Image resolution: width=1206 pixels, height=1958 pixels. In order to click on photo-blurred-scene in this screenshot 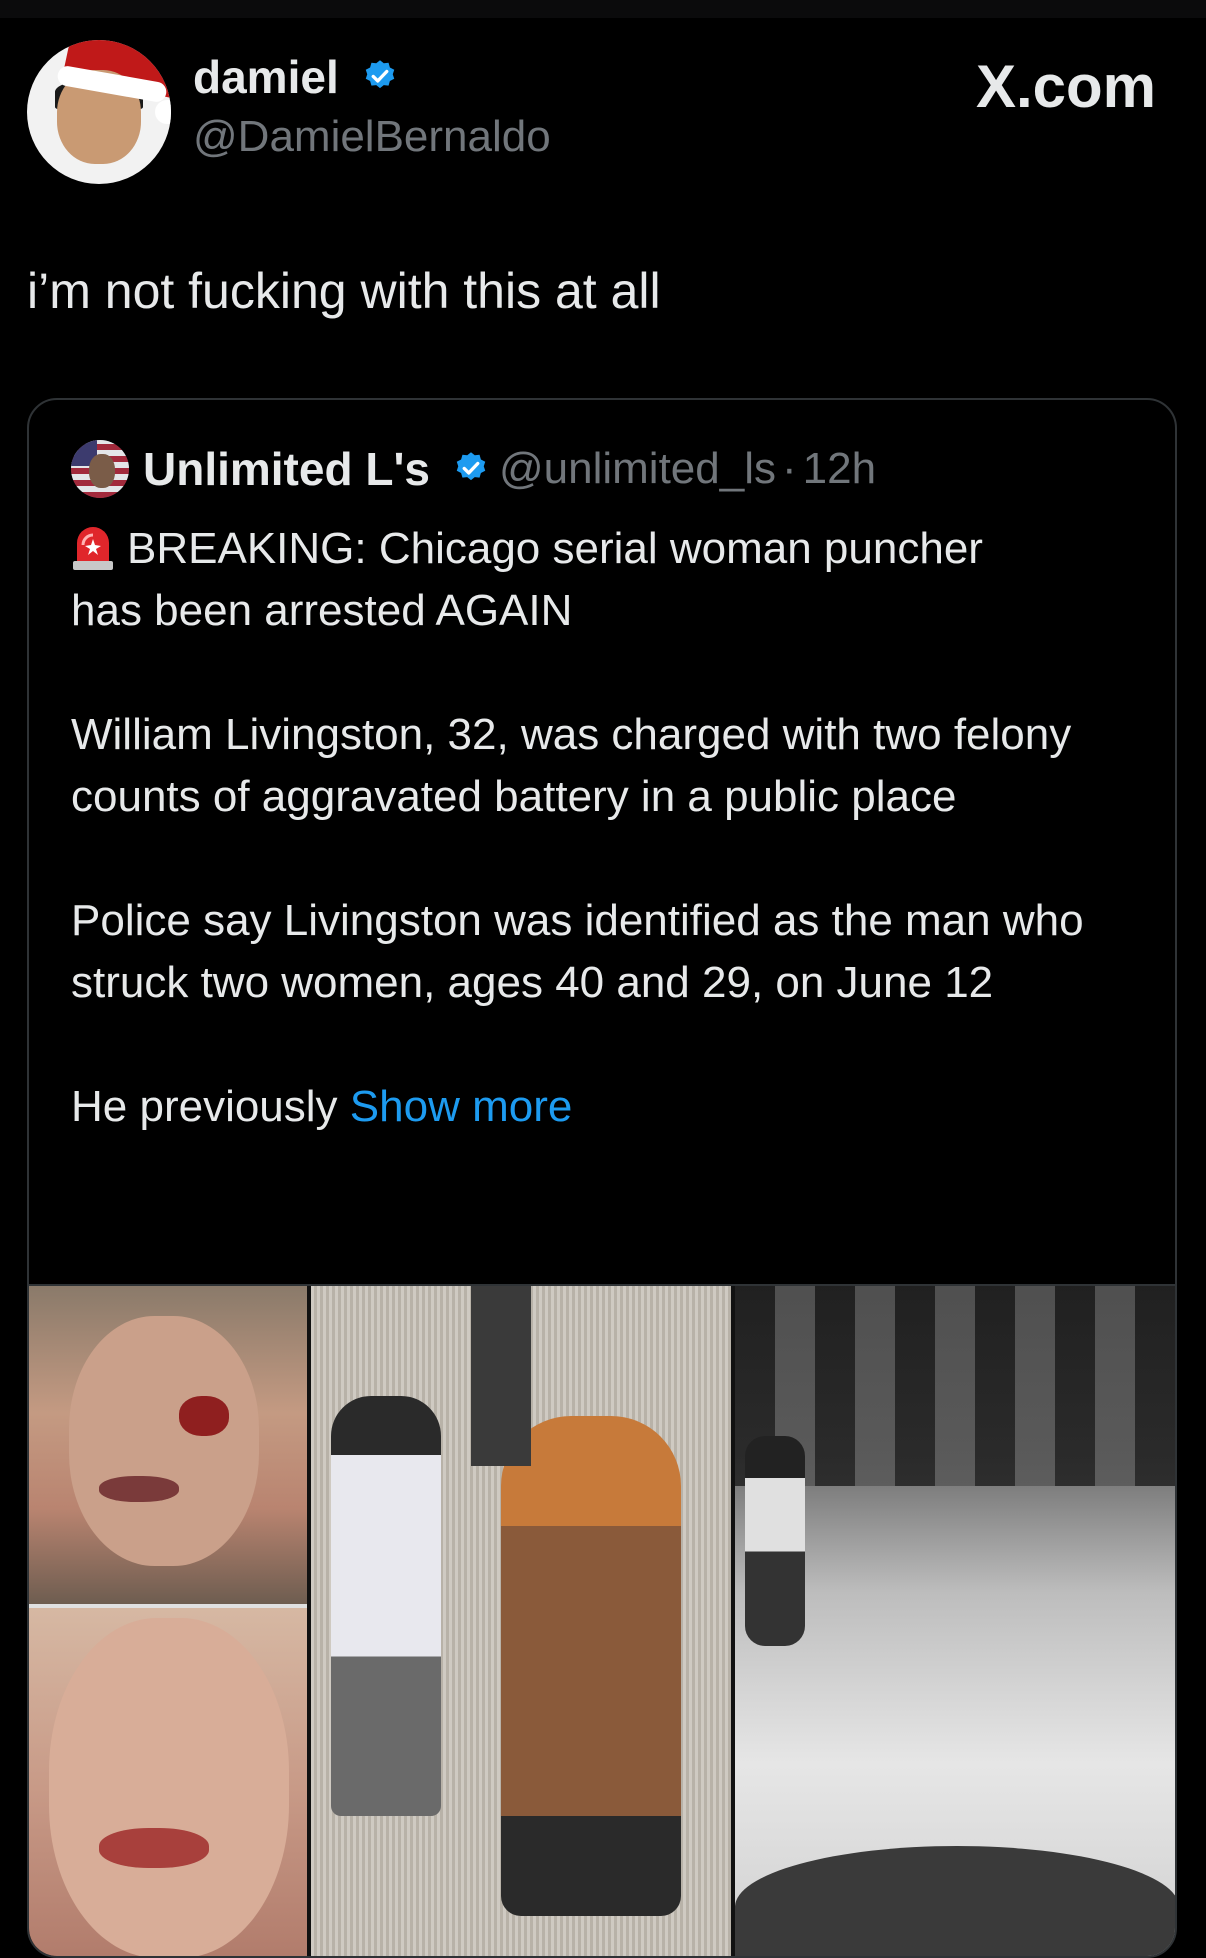, I will do `click(955, 1621)`.